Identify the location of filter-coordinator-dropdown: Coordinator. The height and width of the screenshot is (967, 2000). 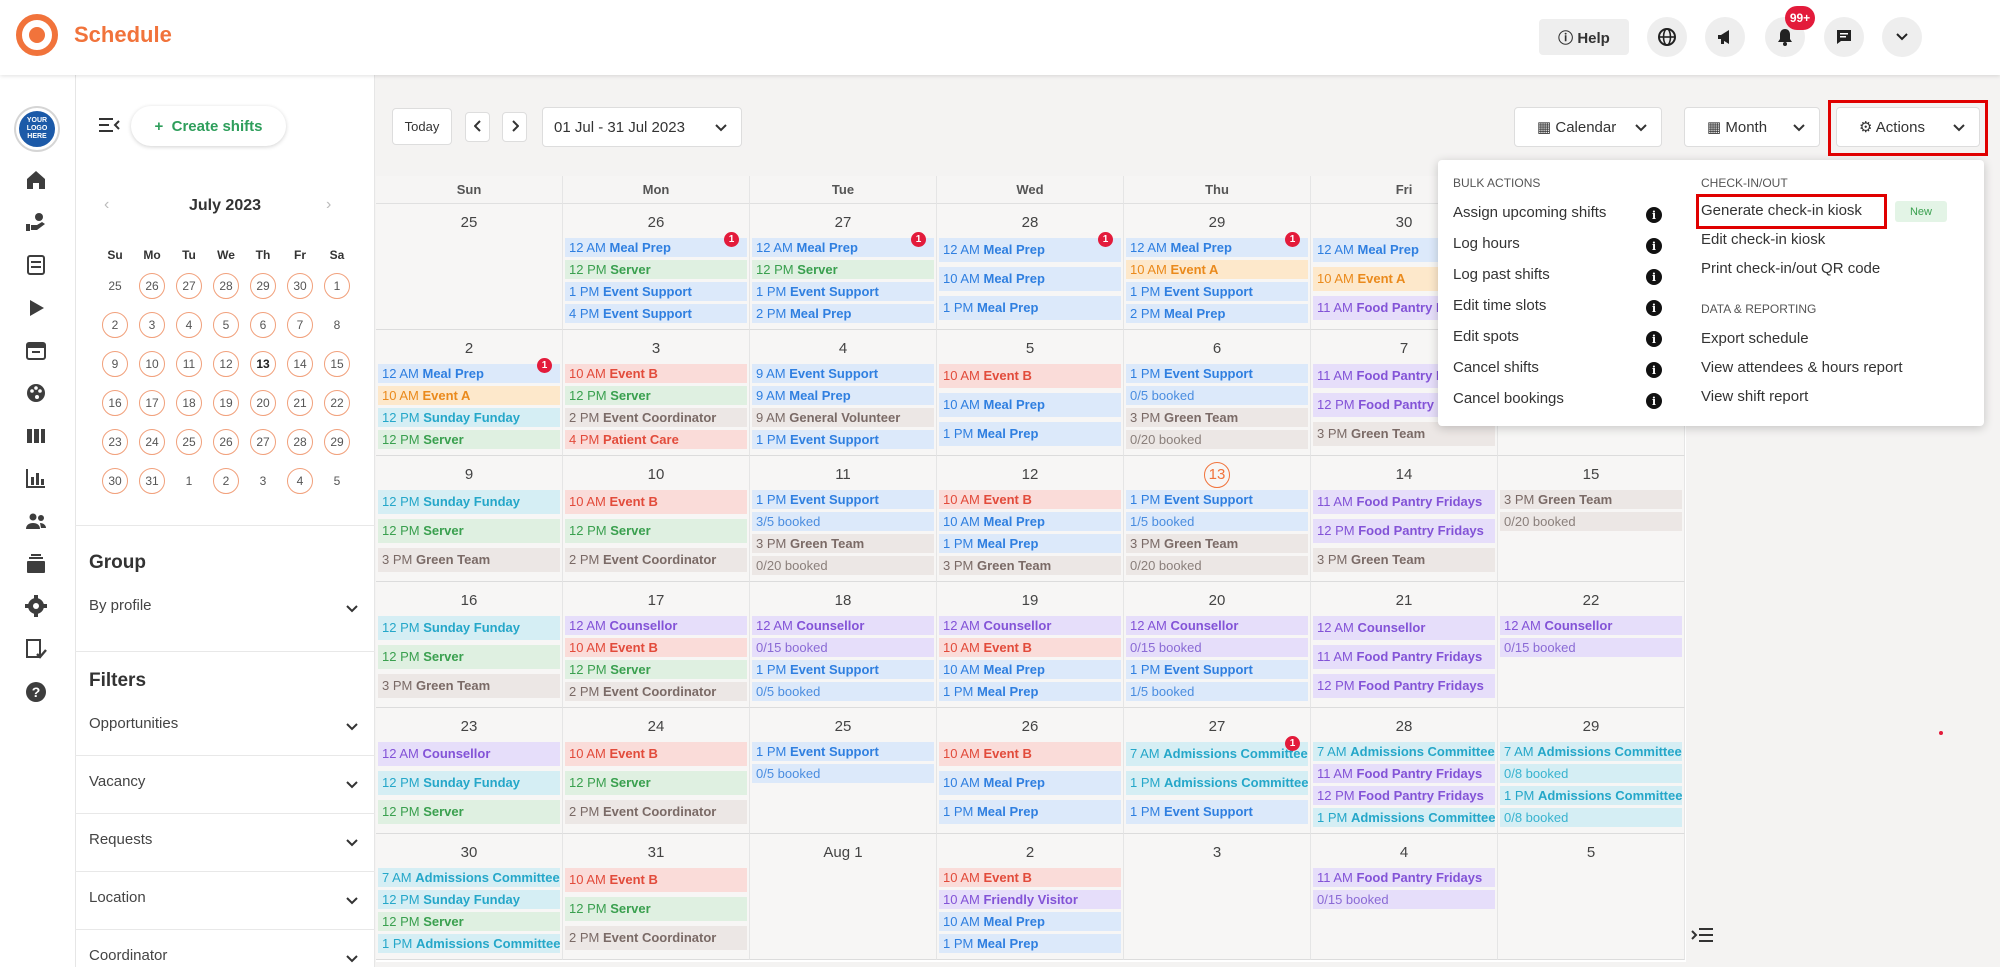
(226, 955).